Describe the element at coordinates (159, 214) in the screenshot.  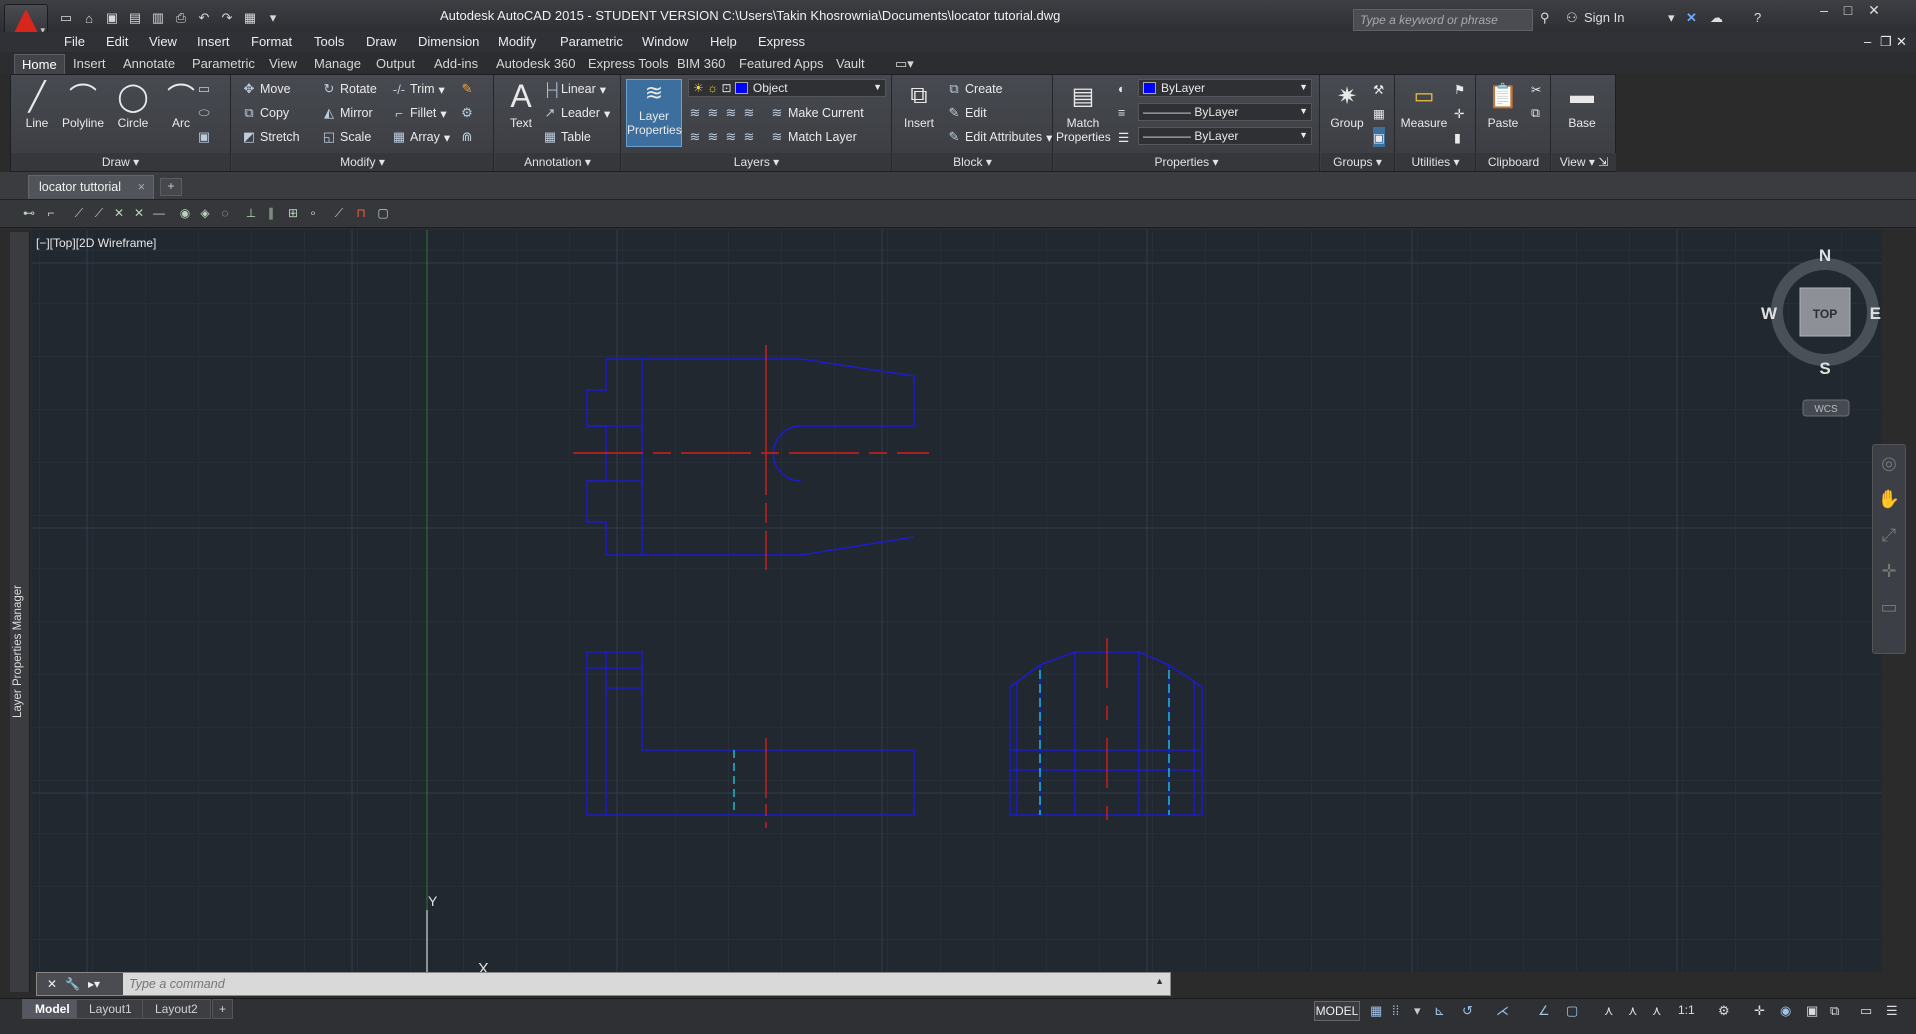
I see `snap-extension-icon: —` at that location.